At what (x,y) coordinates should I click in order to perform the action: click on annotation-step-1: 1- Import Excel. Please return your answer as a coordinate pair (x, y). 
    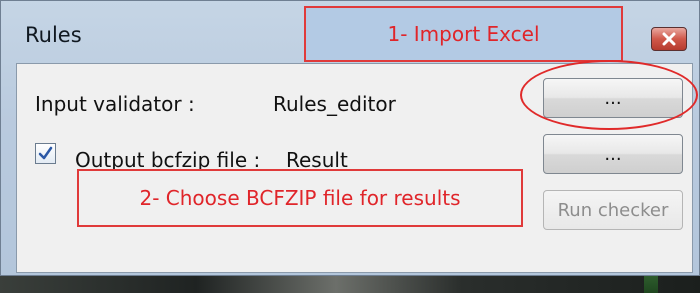
    Looking at the image, I should click on (463, 34).